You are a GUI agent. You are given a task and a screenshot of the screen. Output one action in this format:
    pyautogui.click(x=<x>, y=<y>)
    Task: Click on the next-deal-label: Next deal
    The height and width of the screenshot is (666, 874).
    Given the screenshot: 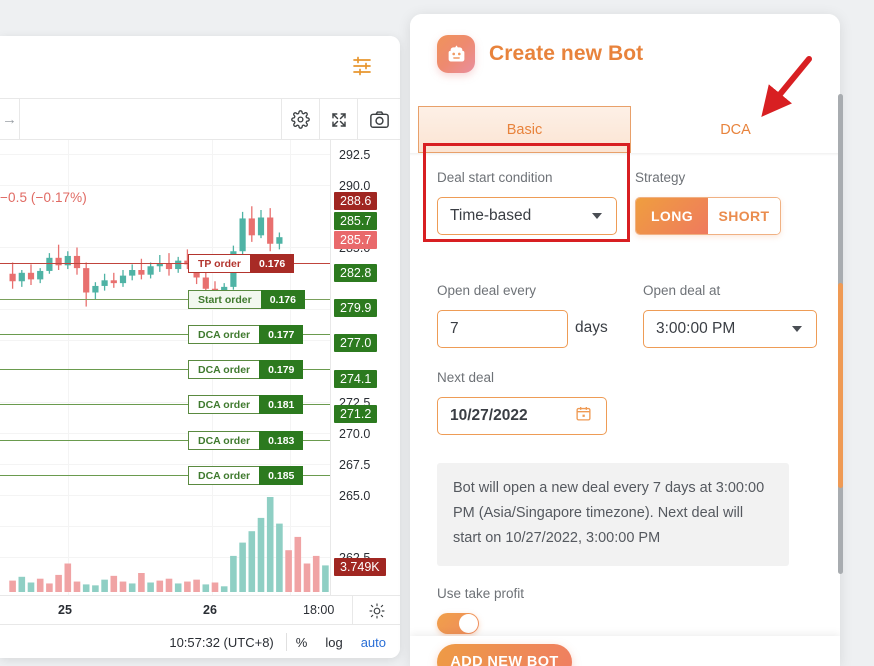 What is the action you would take?
    pyautogui.click(x=466, y=377)
    